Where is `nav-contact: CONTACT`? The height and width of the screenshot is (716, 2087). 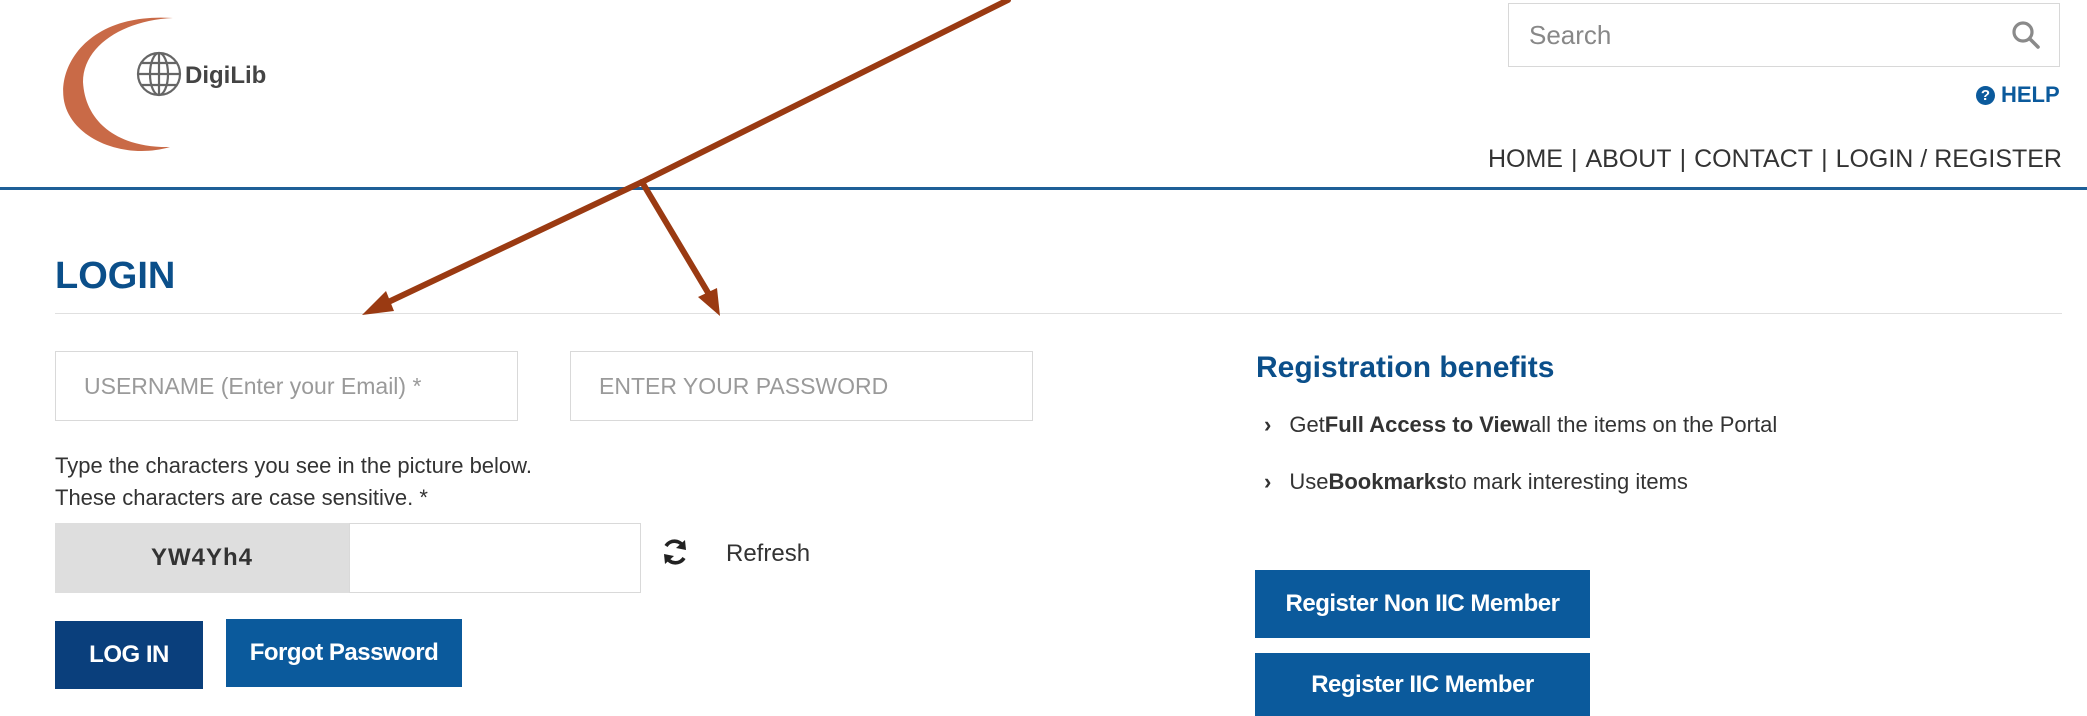
nav-contact: CONTACT is located at coordinates (1753, 159).